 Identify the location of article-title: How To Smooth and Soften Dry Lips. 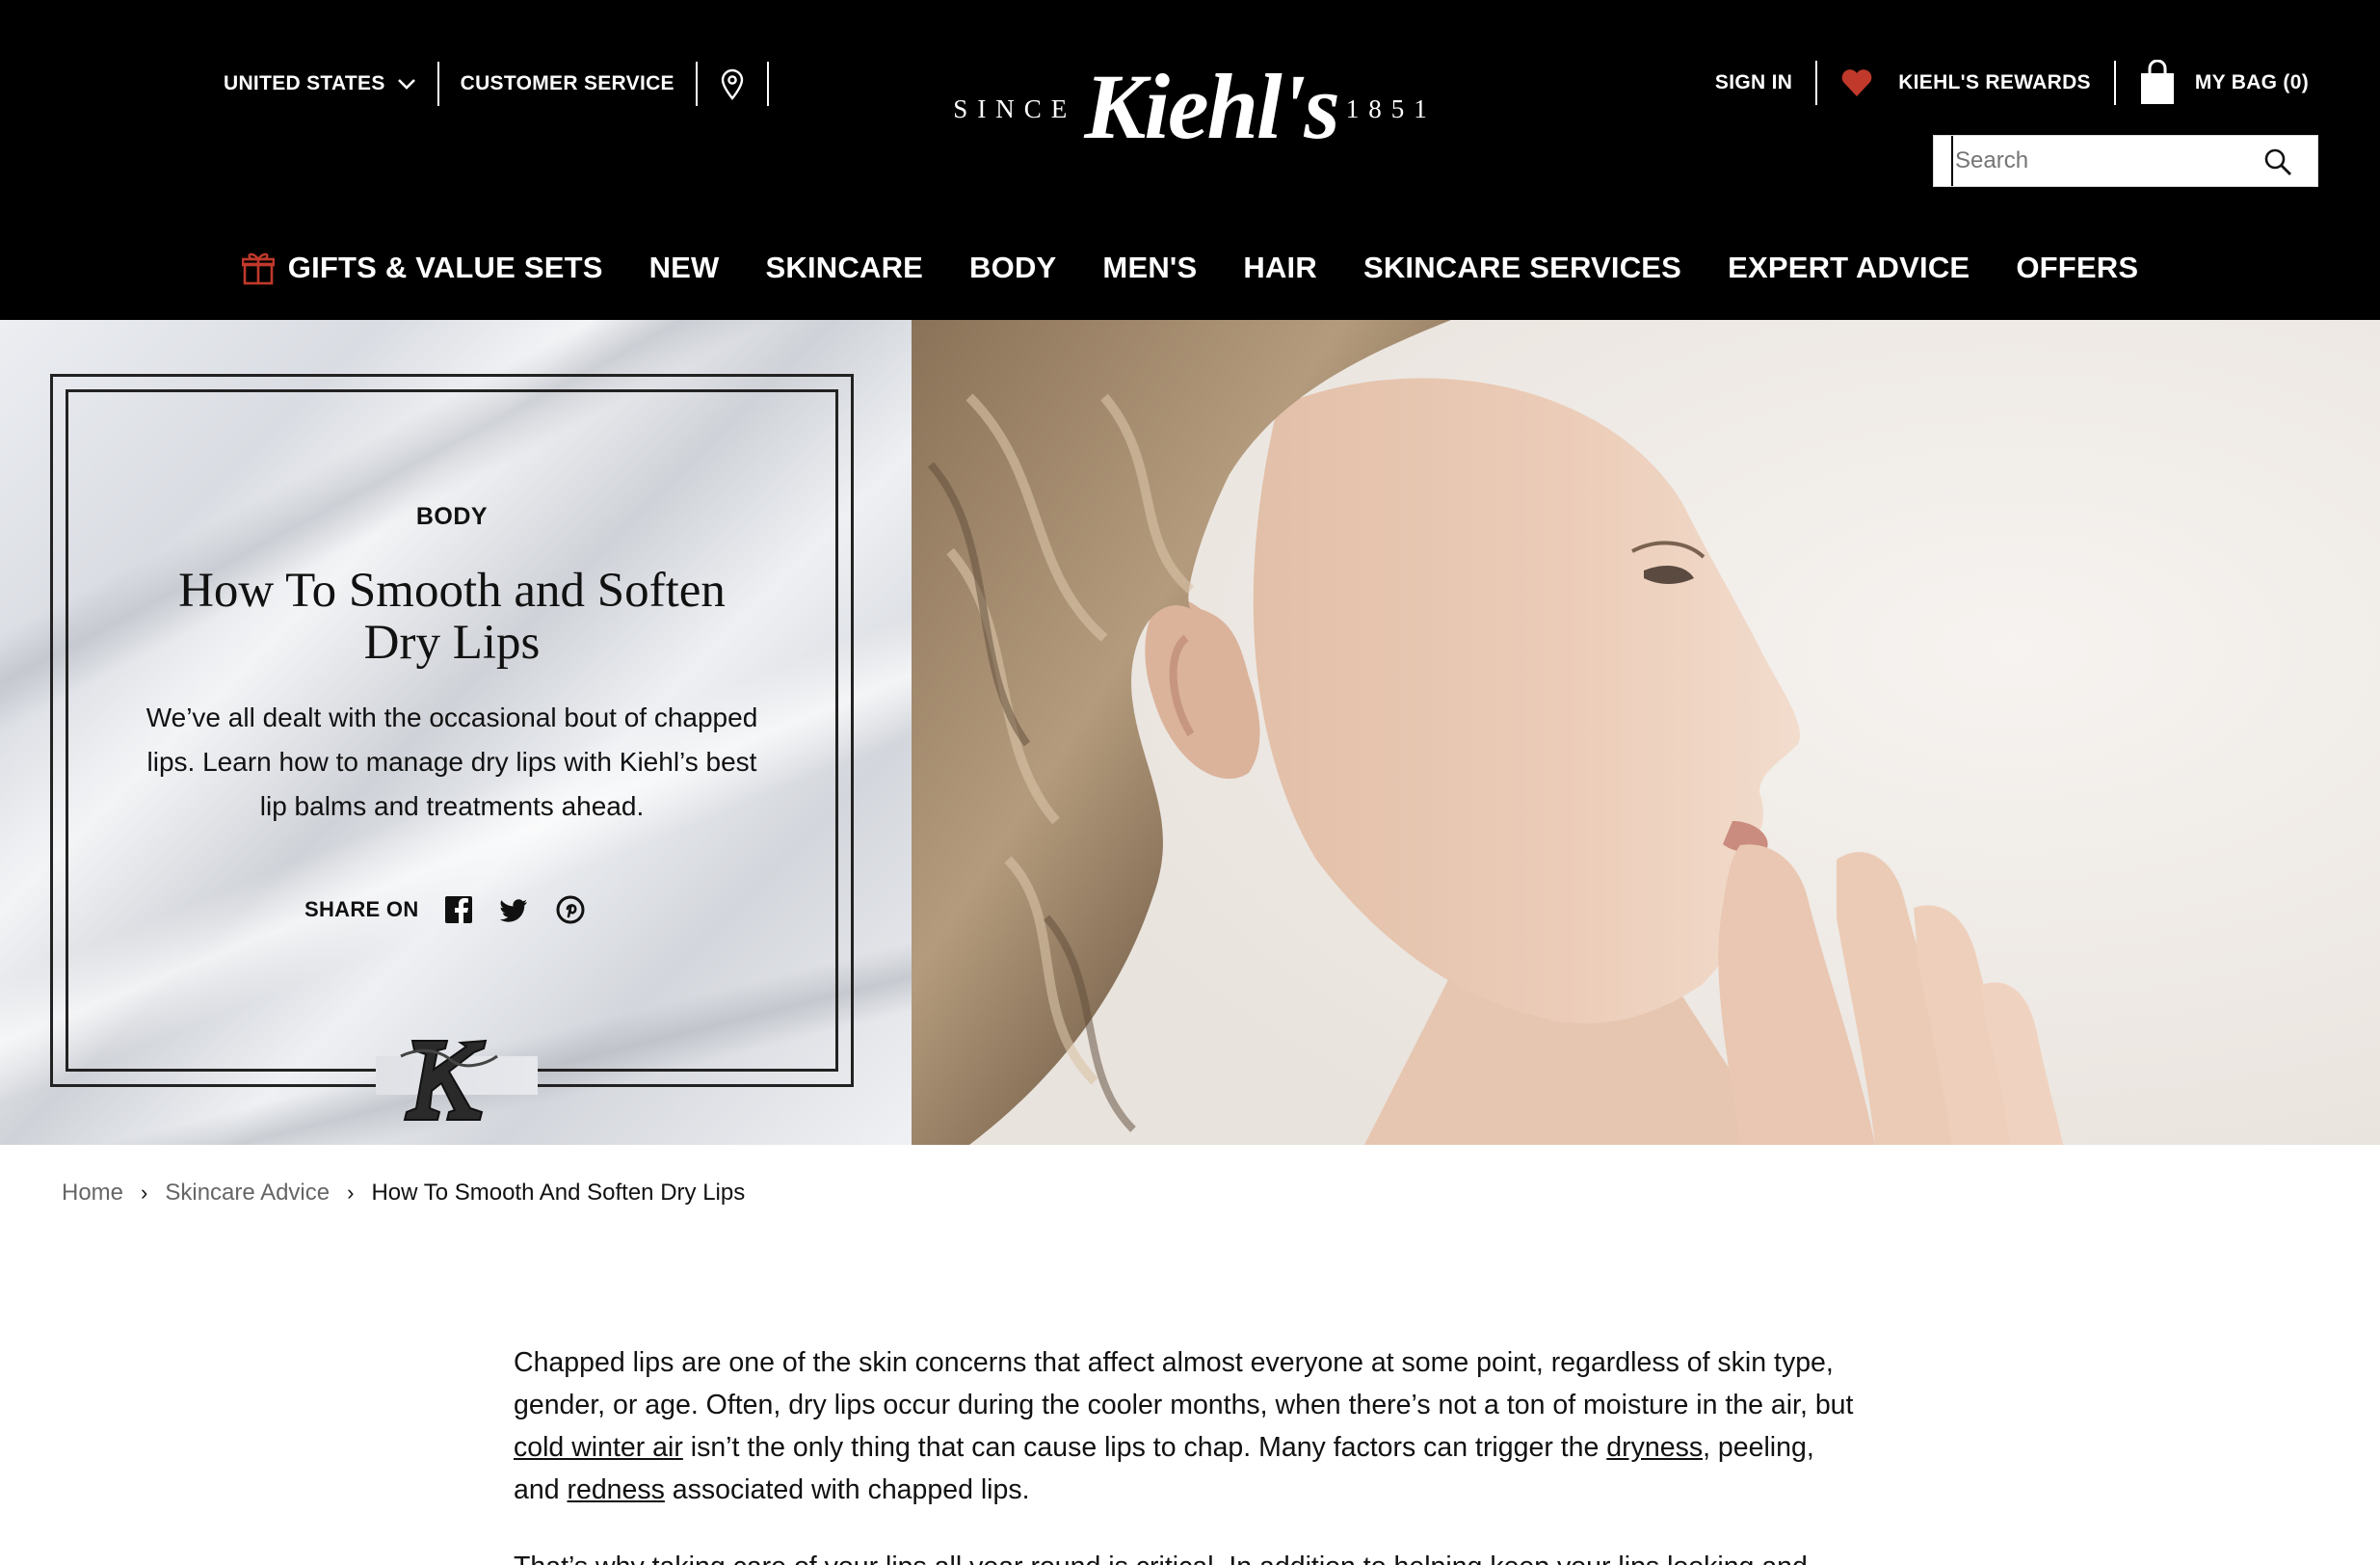
(452, 617).